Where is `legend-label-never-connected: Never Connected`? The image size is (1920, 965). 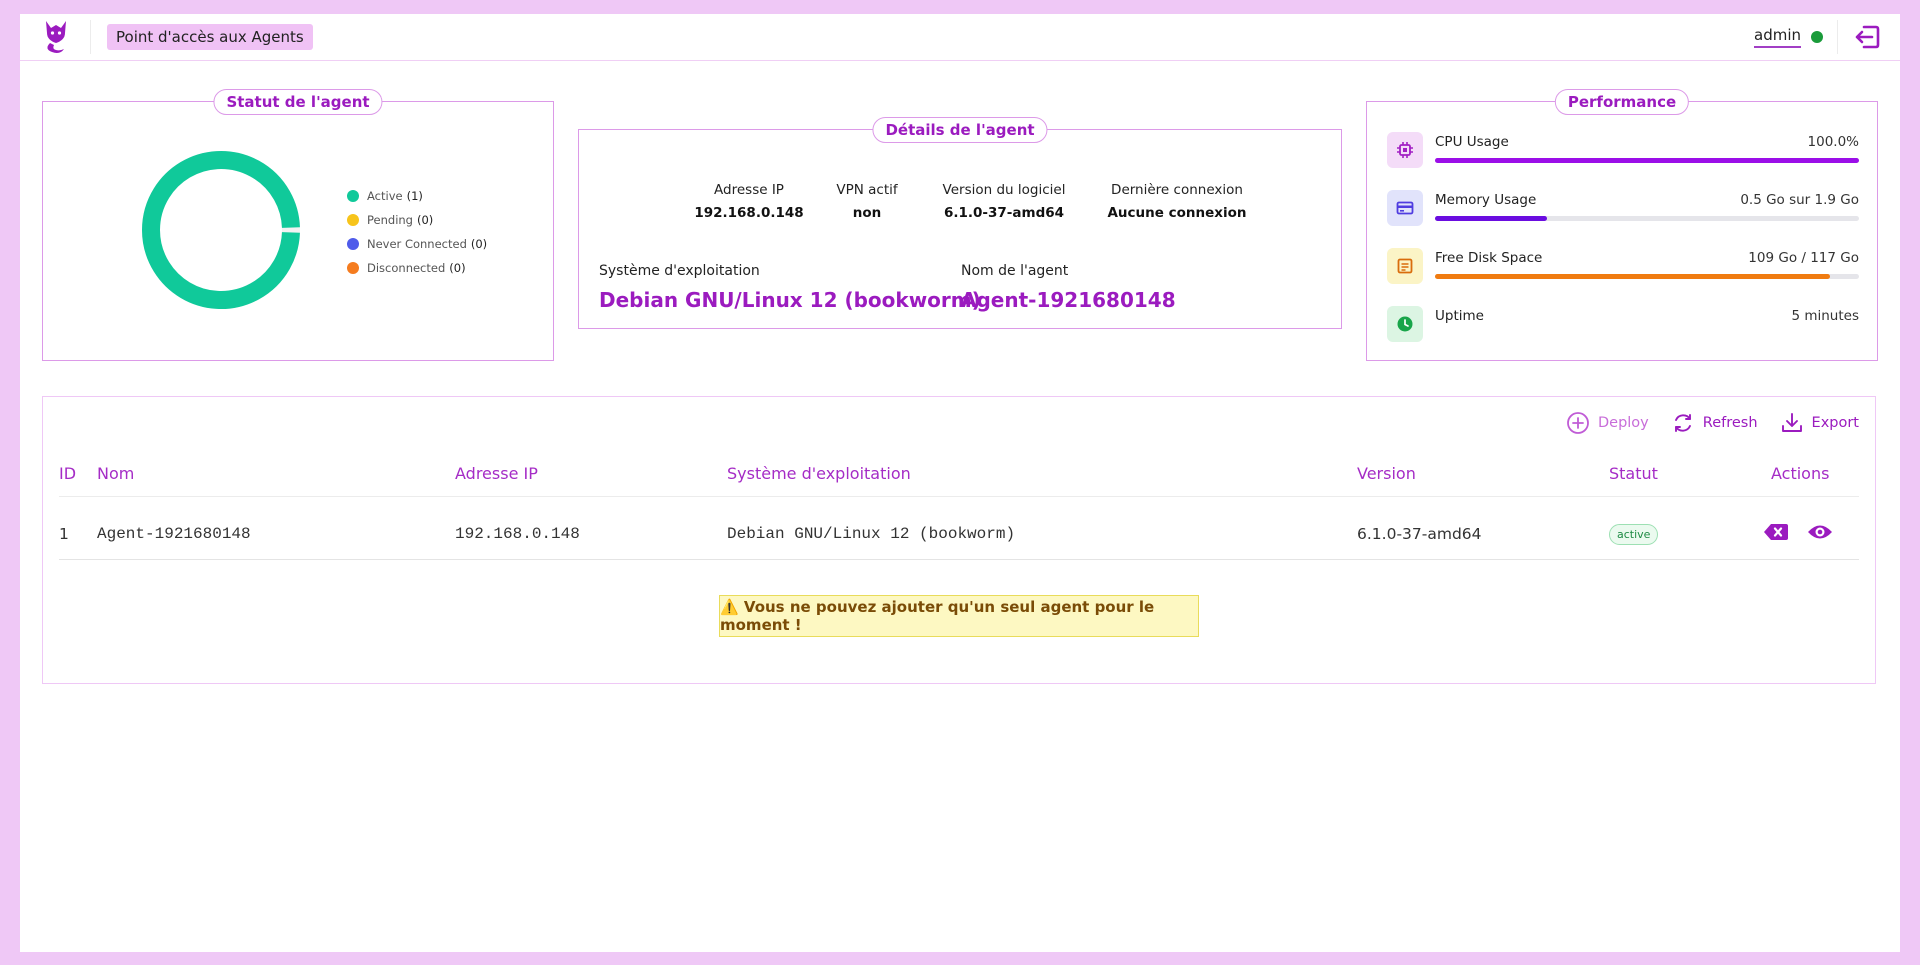
legend-label-never-connected: Never Connected is located at coordinates (417, 244).